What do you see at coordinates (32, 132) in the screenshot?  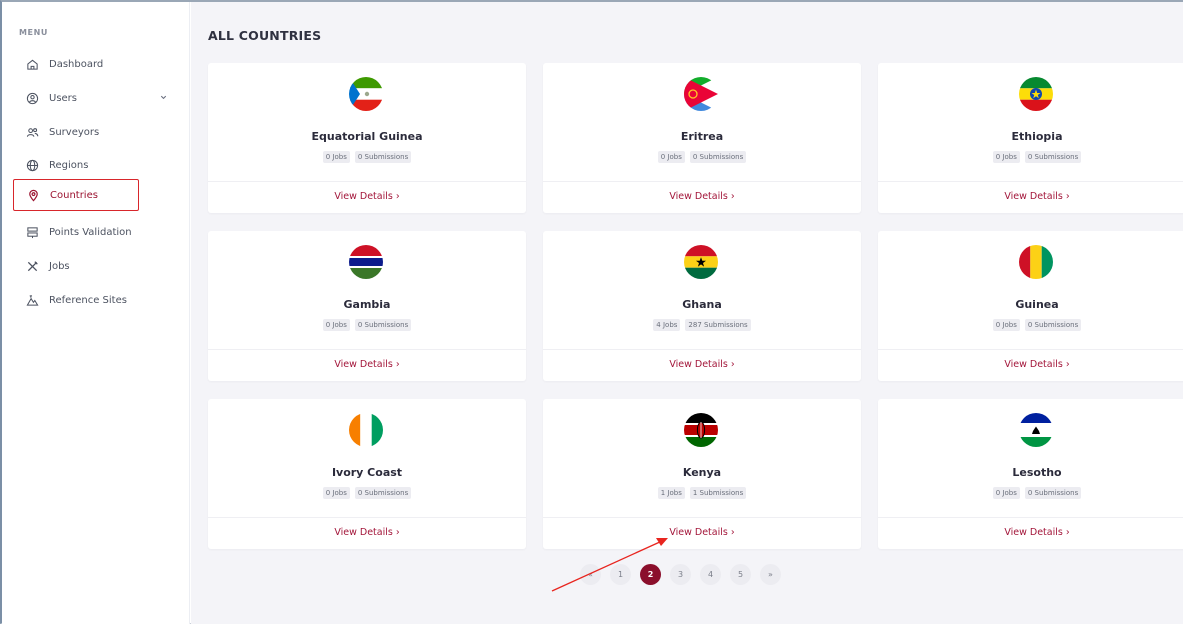 I see `users-icon` at bounding box center [32, 132].